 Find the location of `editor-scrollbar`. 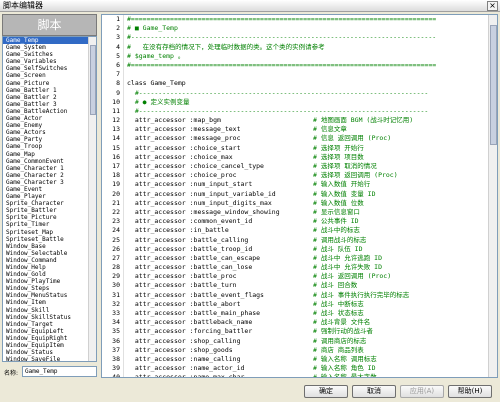

editor-scrollbar is located at coordinates (492, 196).